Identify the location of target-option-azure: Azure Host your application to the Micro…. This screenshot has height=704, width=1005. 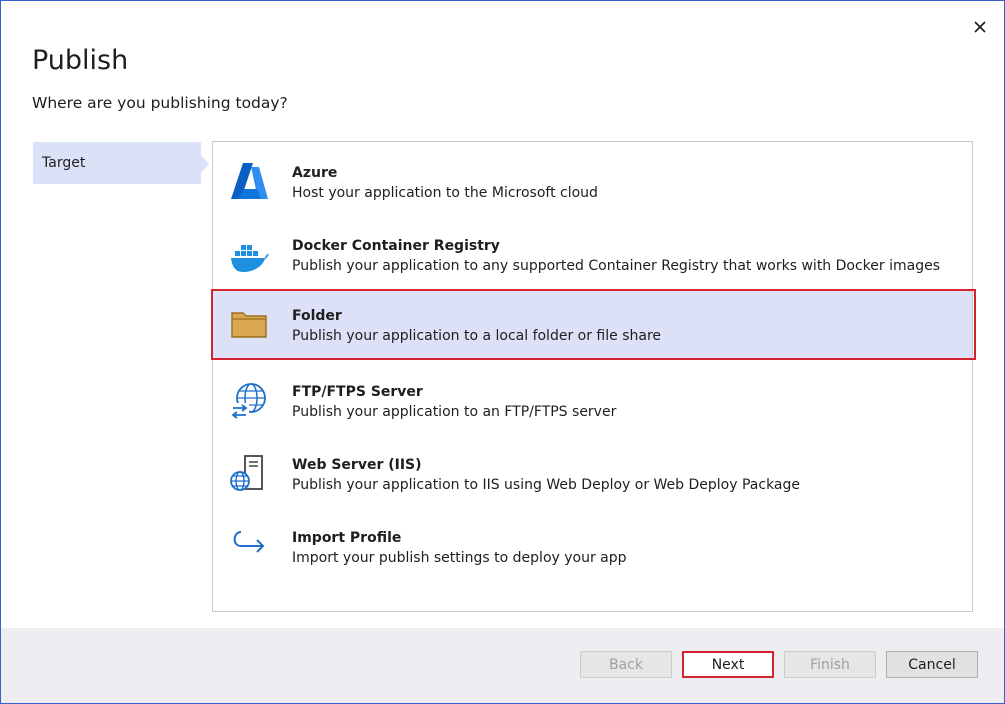
(592, 181).